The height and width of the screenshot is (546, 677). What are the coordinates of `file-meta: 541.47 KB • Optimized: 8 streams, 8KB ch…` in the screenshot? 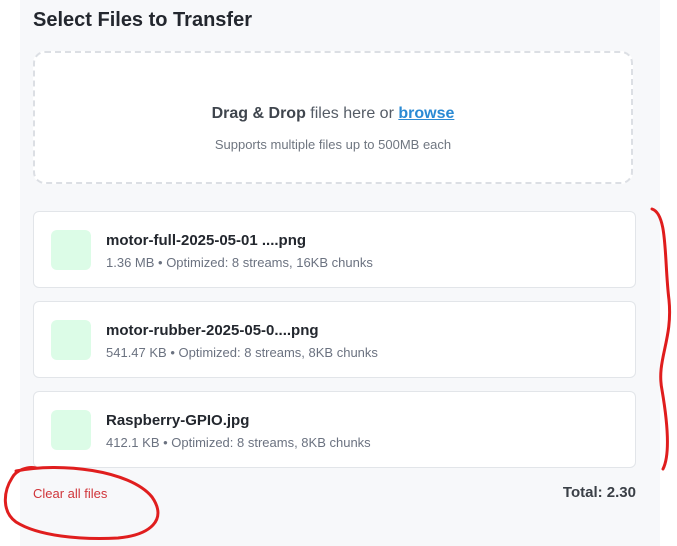 It's located at (242, 352).